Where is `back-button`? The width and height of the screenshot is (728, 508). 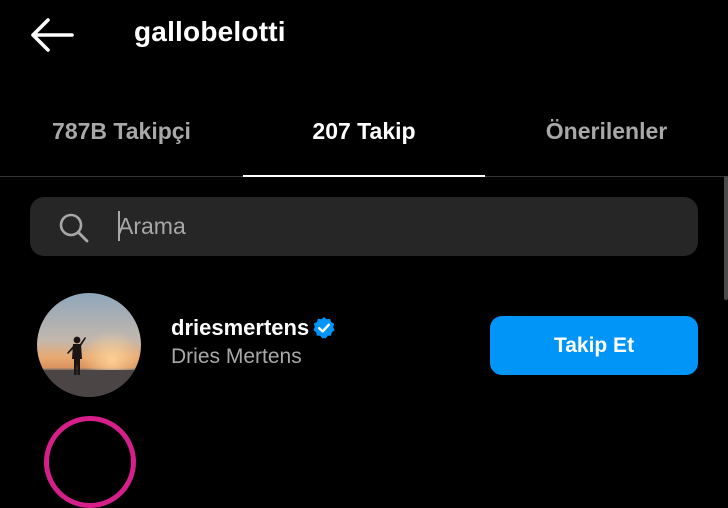 back-button is located at coordinates (52, 35).